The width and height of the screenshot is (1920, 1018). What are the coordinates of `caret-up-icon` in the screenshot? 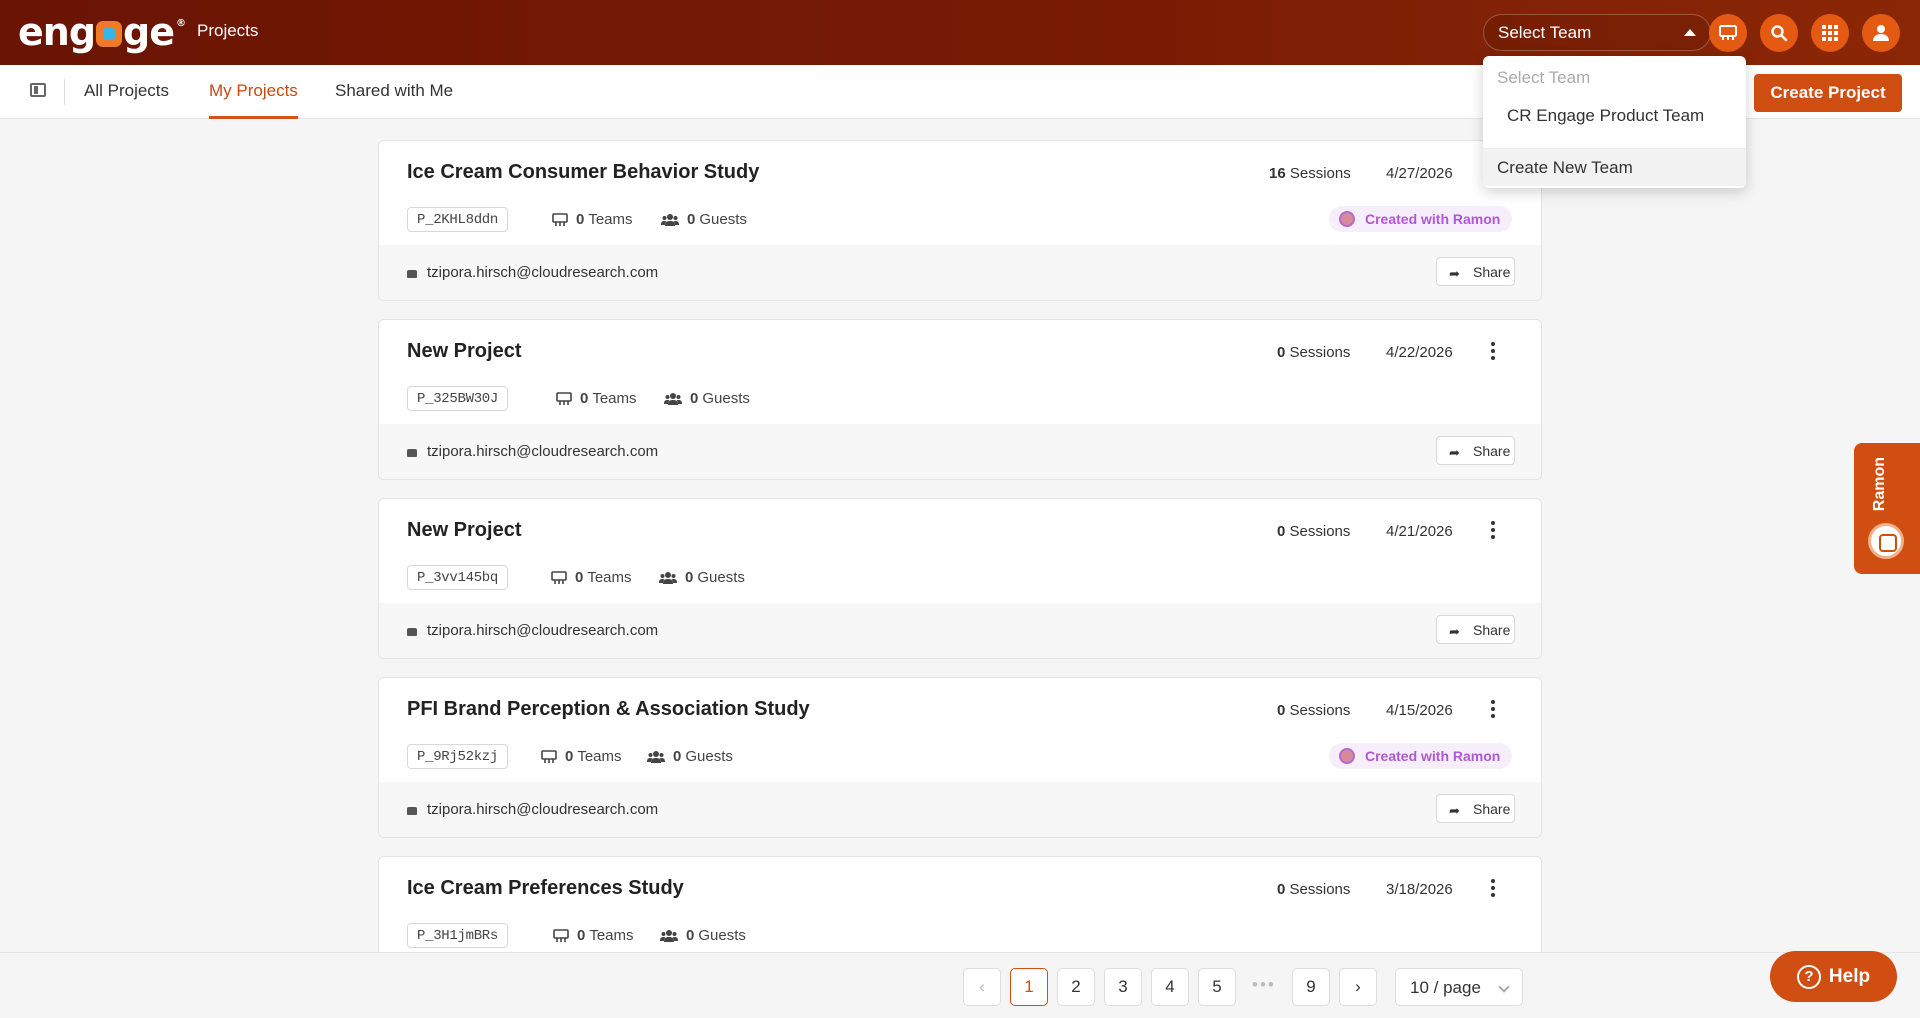 It's located at (1690, 32).